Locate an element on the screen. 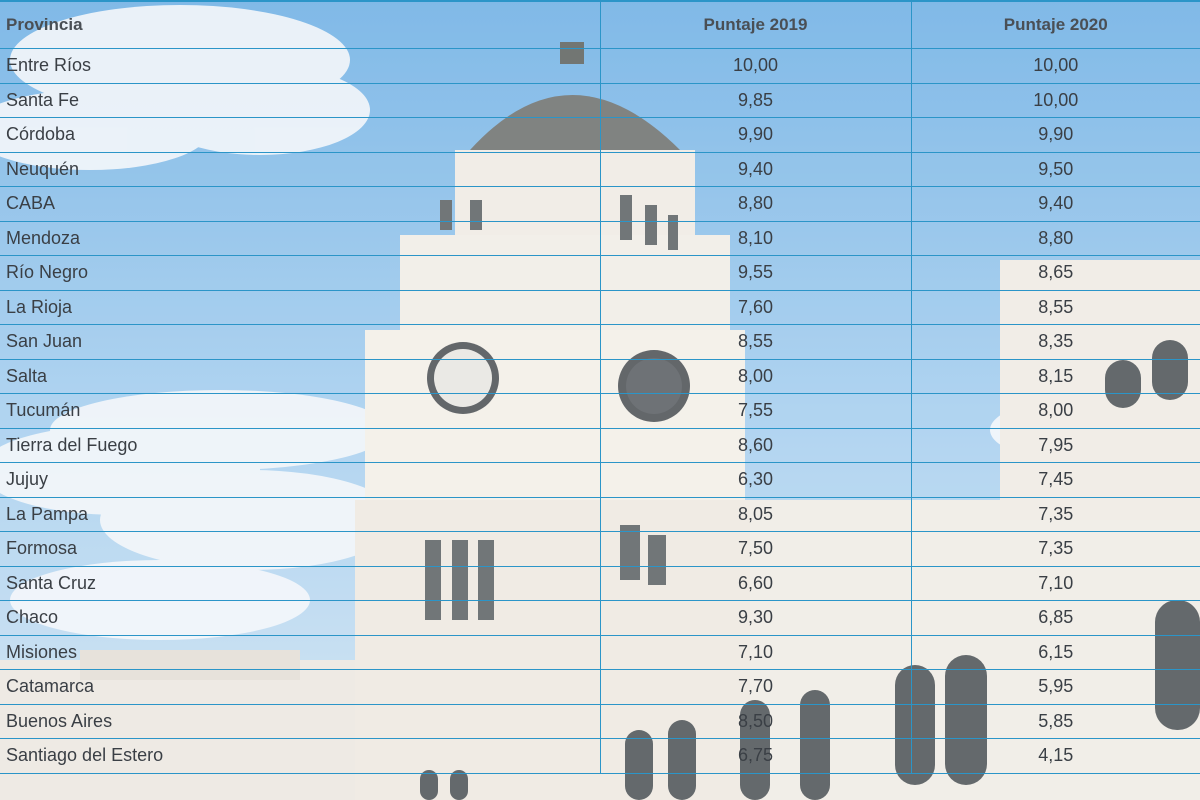  cell-puntaje-2019: 7,70 is located at coordinates (755, 687).